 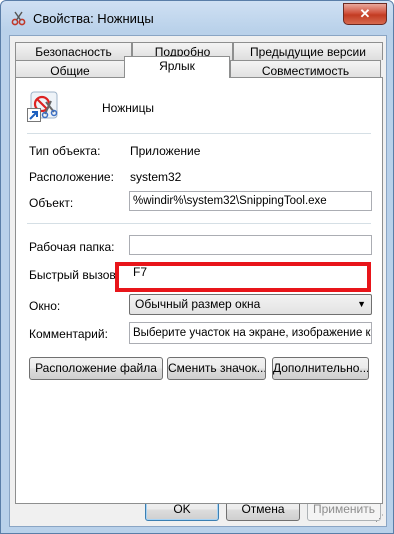 What do you see at coordinates (250, 201) in the screenshot?
I see `target-field: %windir%\system32\SnippingTool.exe` at bounding box center [250, 201].